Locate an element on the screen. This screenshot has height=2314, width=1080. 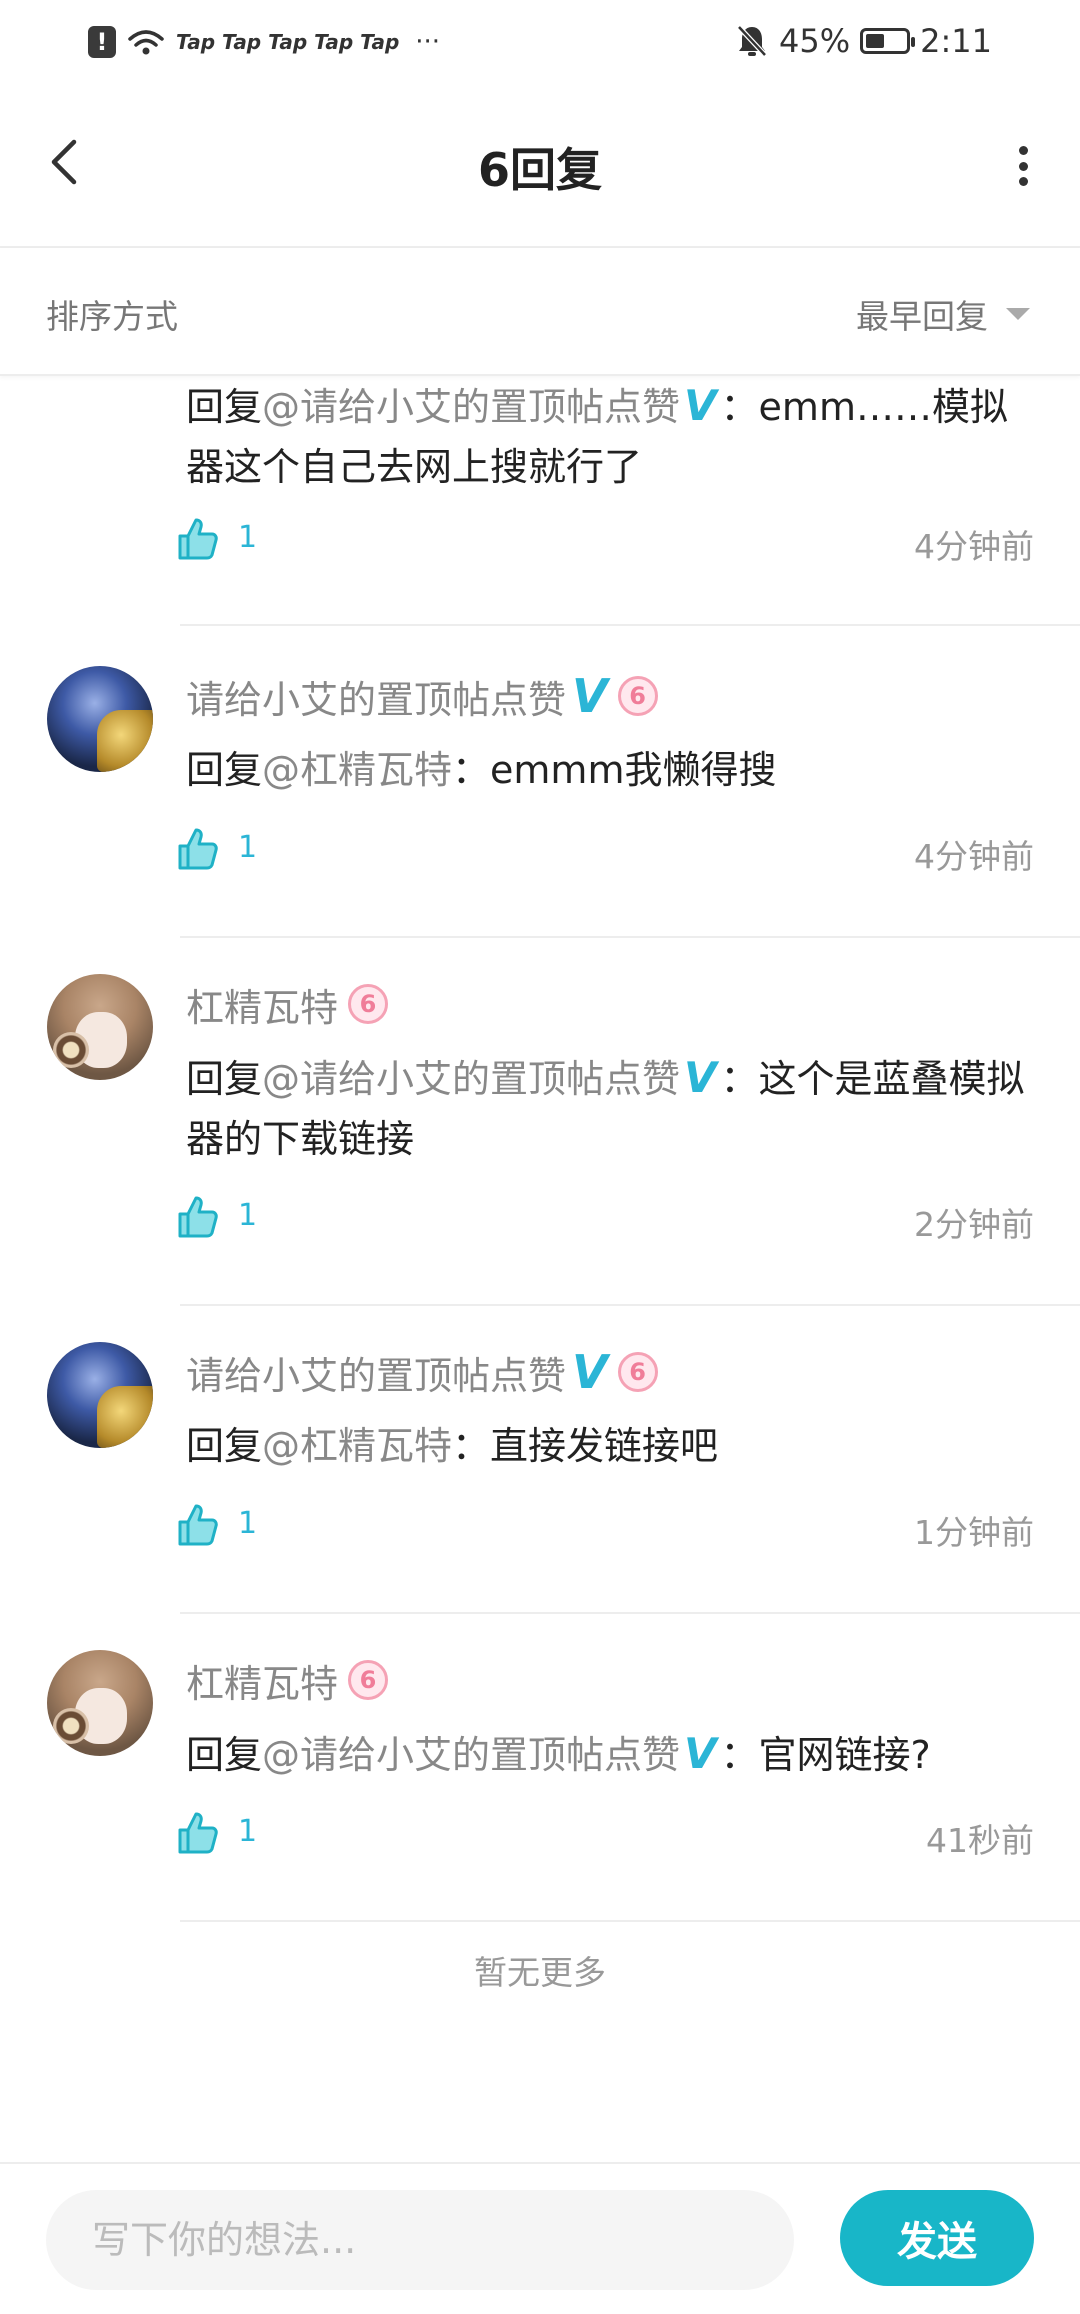
caret-down-icon is located at coordinates (1018, 314).